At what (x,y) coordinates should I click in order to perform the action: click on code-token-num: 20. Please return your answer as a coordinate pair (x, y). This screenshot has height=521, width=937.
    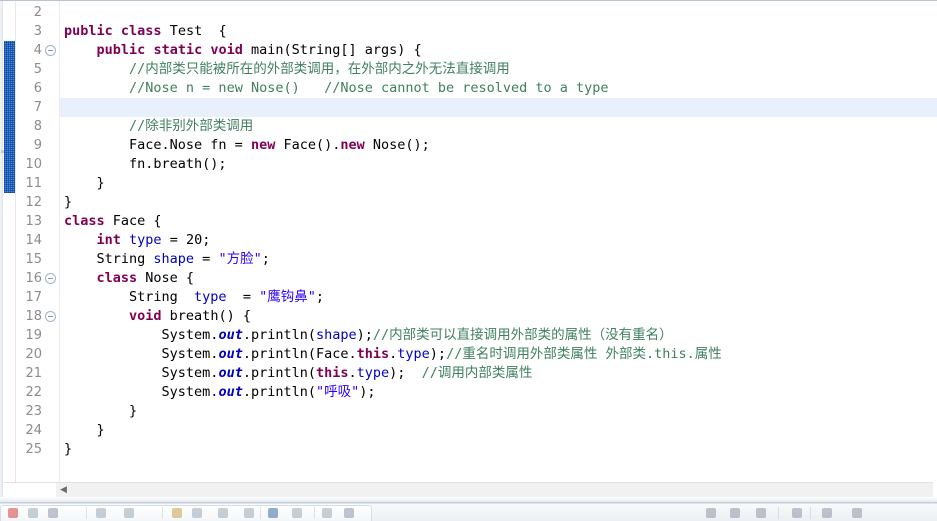
    Looking at the image, I should click on (194, 240).